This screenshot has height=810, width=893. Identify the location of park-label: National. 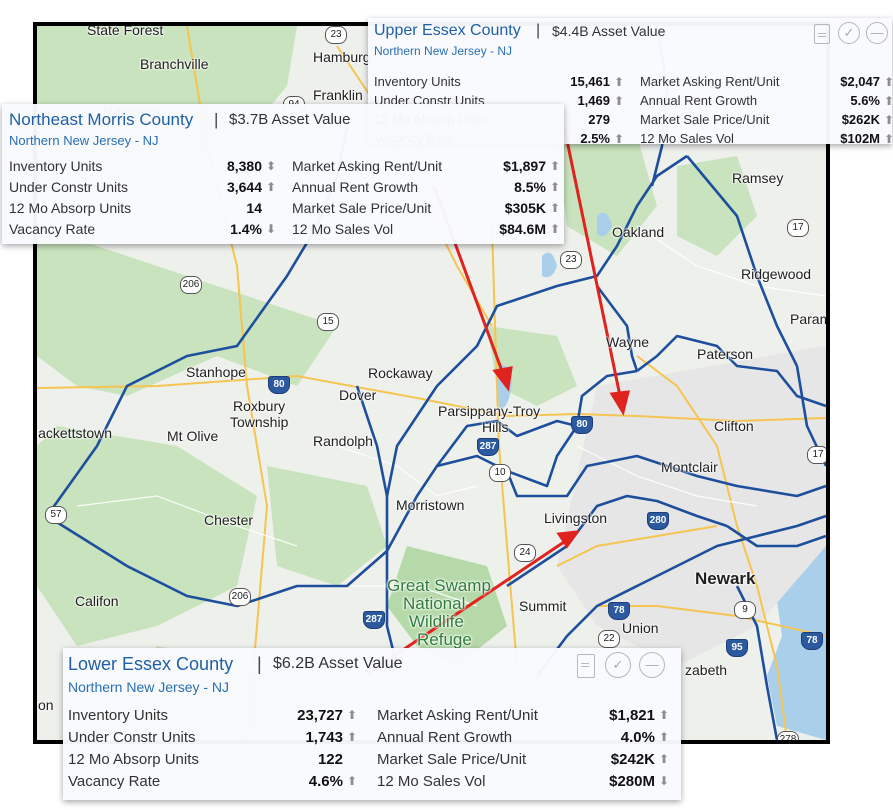
(434, 603).